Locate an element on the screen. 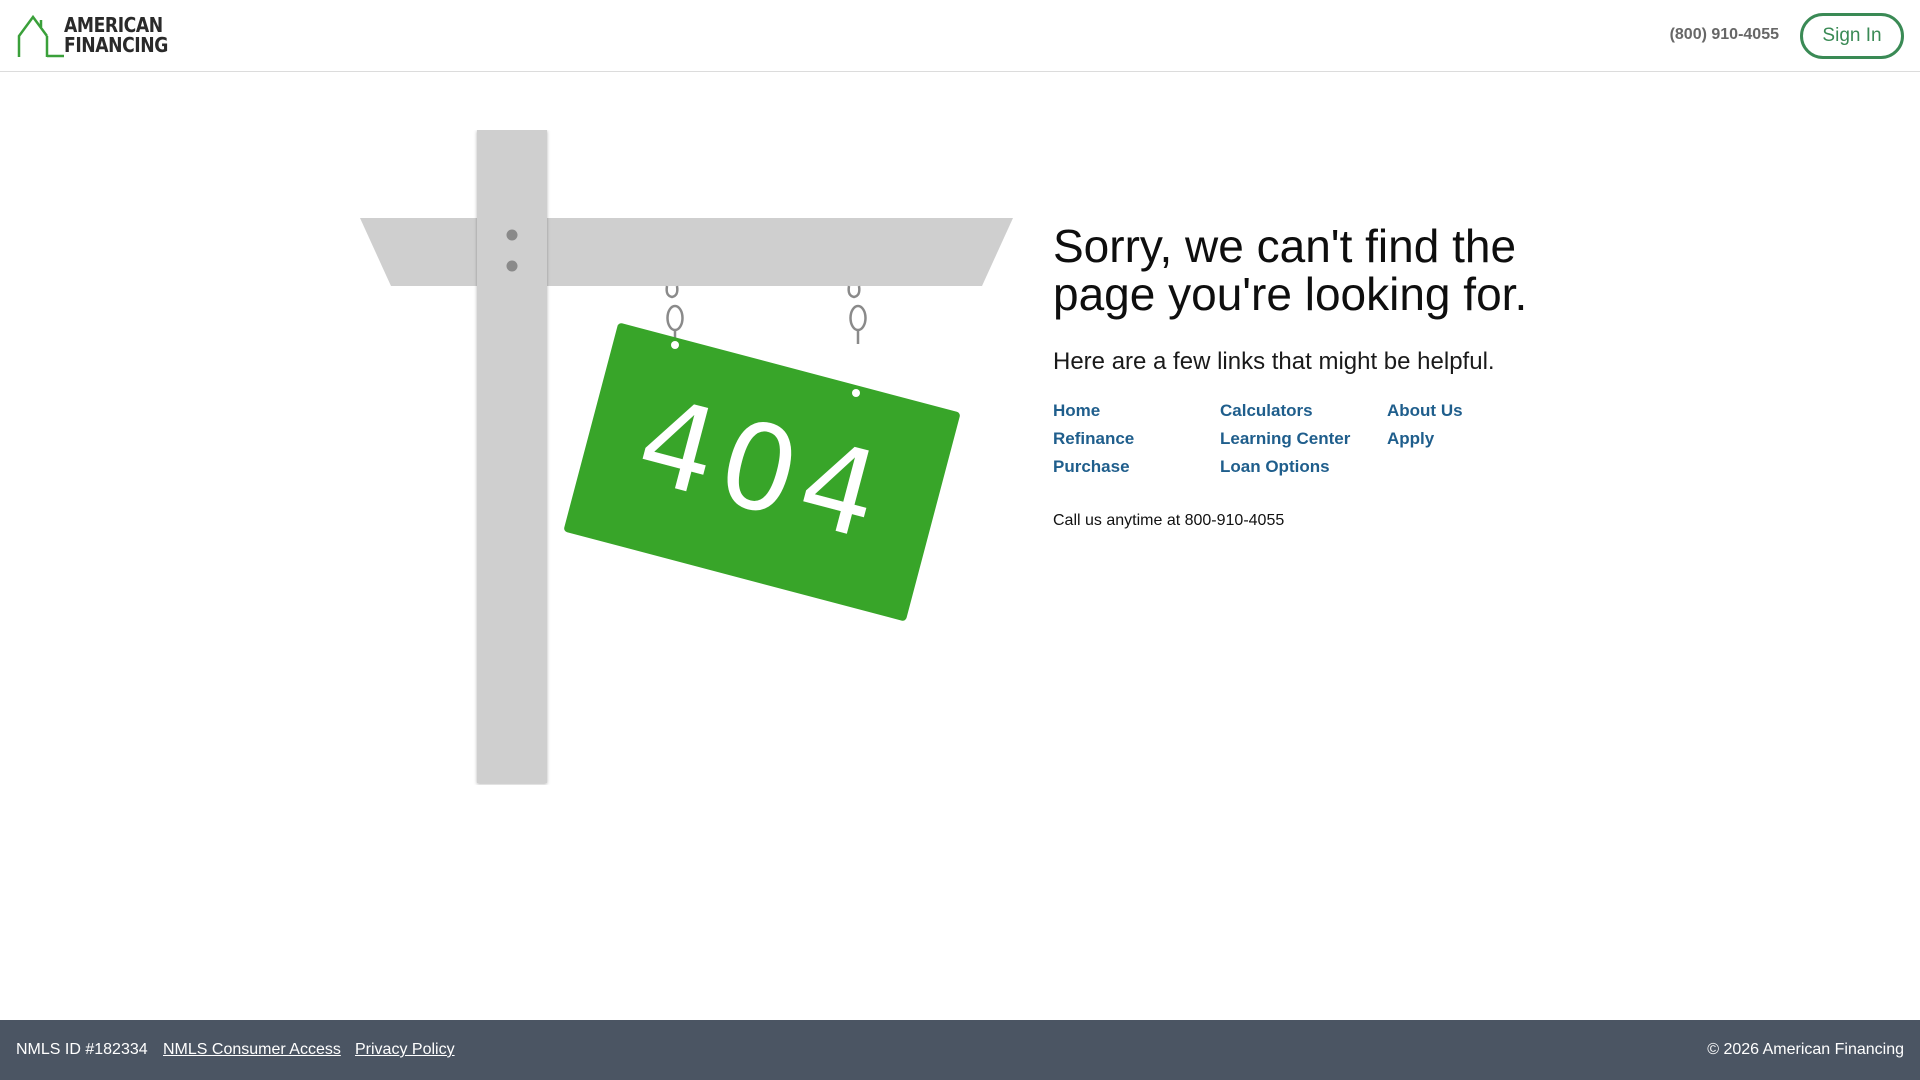 This screenshot has width=1920, height=1080. link-loan-options: Loan Options is located at coordinates (1303, 467).